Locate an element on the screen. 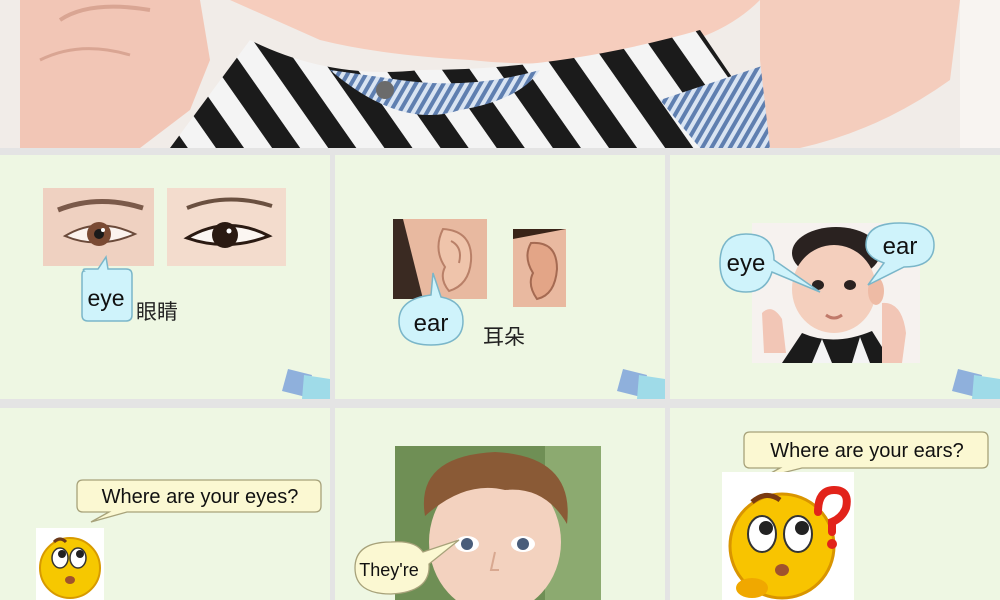 The height and width of the screenshot is (600, 1000). slide-thumbnail-4: Where are your eyes? is located at coordinates (165, 504).